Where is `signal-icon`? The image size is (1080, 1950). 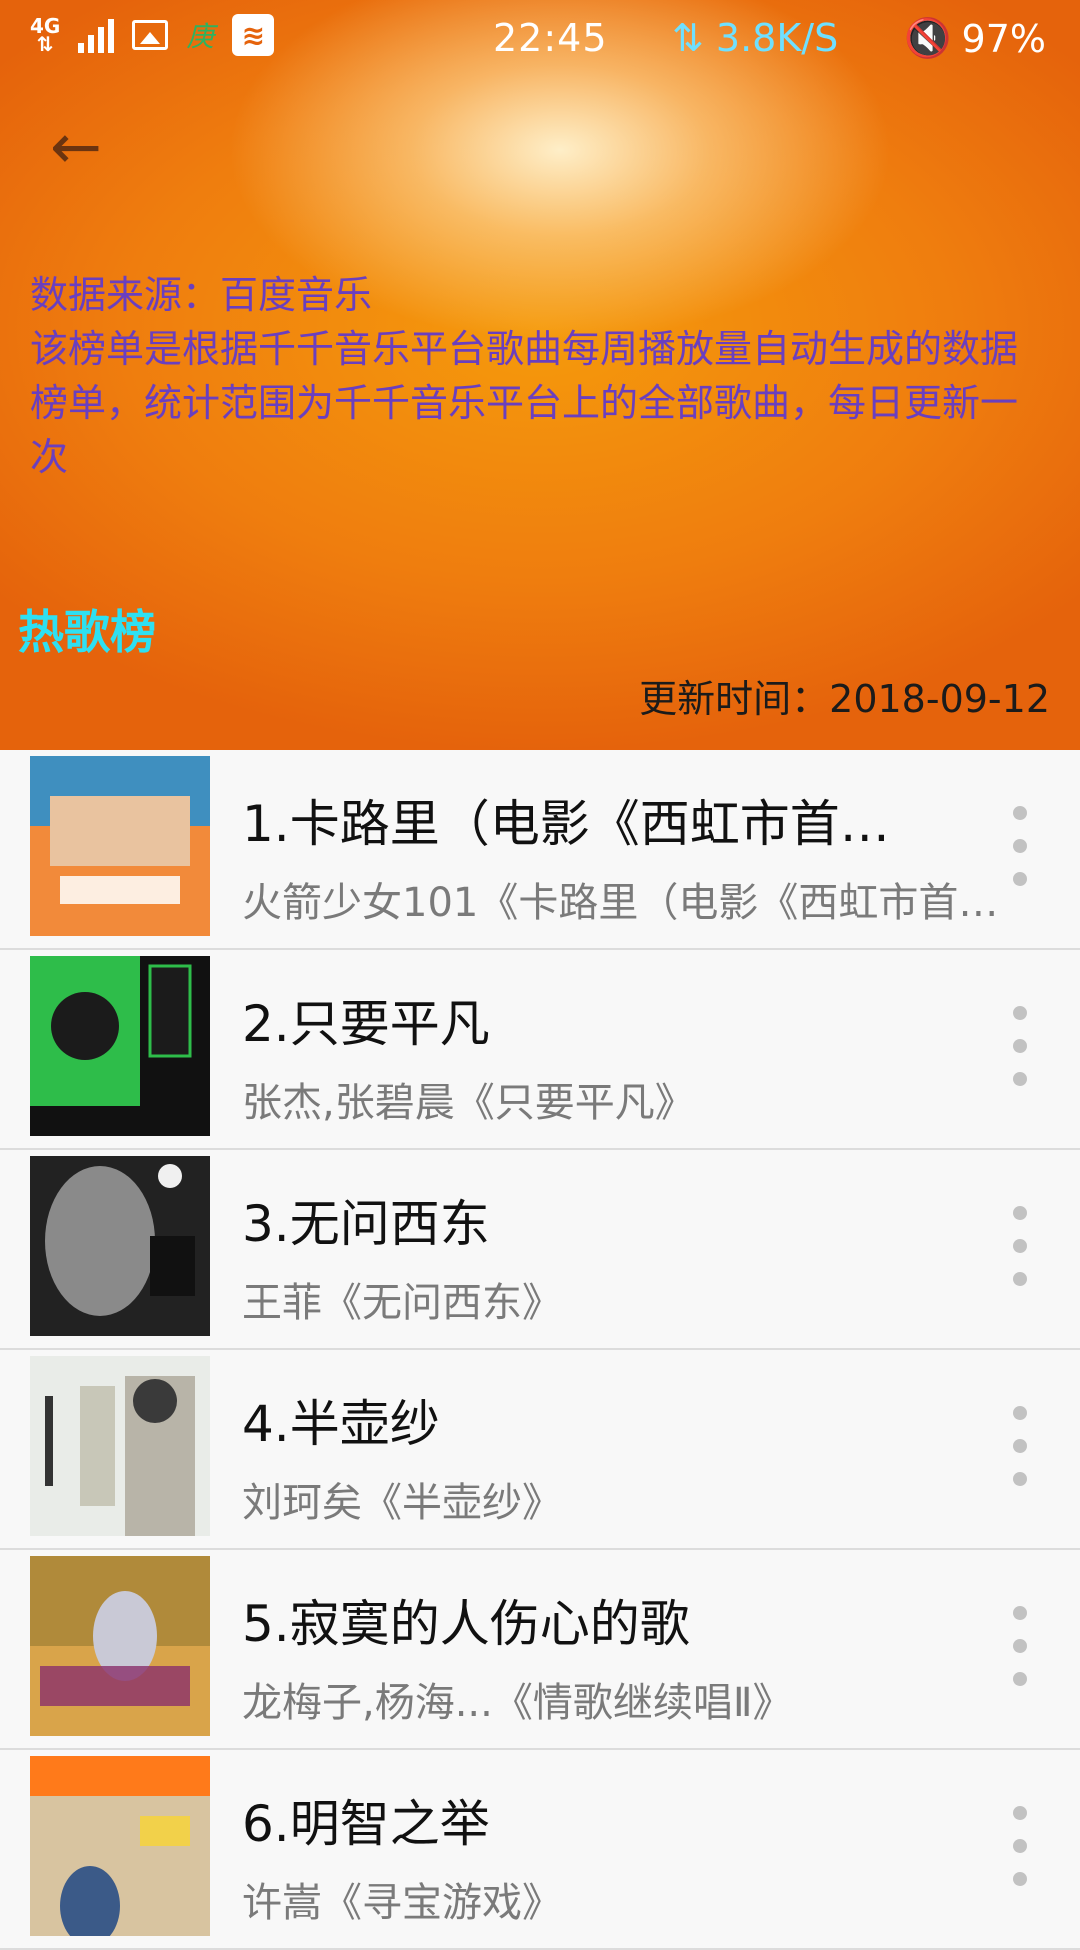
signal-icon is located at coordinates (96, 35).